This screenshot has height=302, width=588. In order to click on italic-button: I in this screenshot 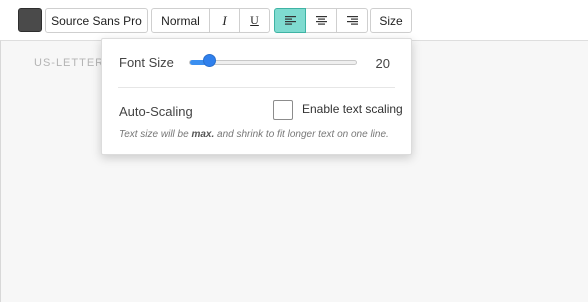, I will do `click(224, 20)`.